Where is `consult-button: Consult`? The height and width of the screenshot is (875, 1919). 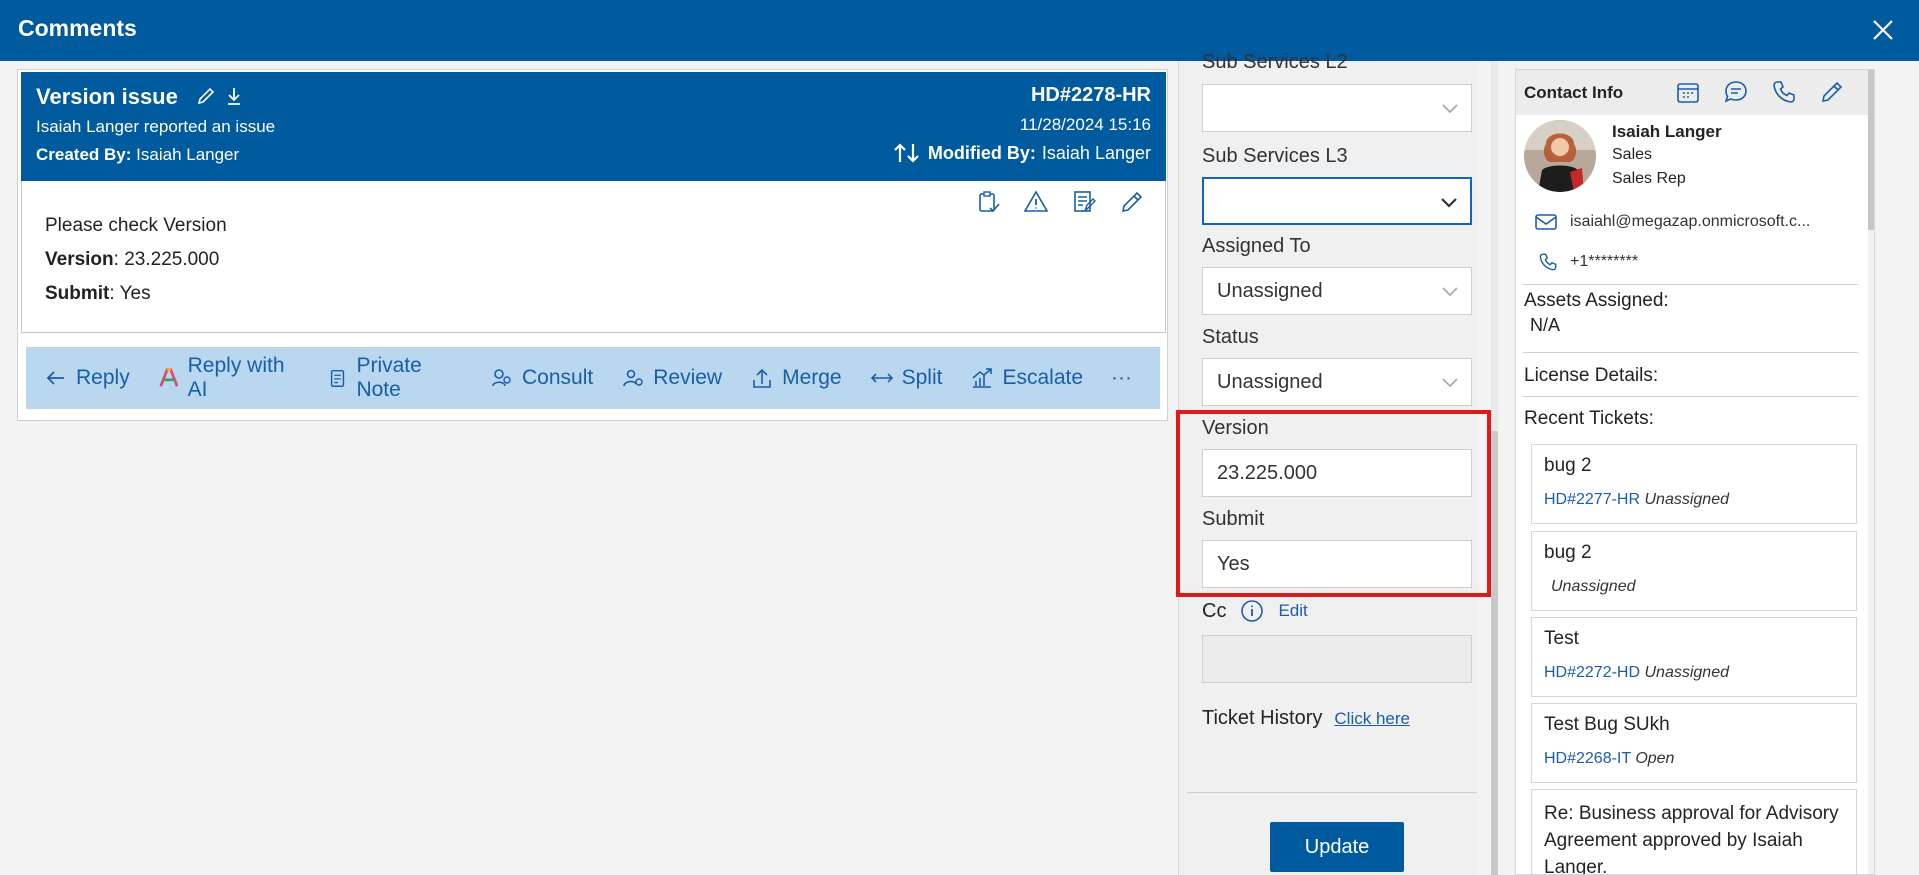 consult-button: Consult is located at coordinates (541, 378).